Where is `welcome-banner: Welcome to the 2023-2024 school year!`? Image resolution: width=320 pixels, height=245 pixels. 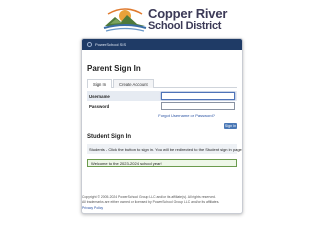
welcome-banner: Welcome to the 2023-2024 school year! is located at coordinates (162, 163).